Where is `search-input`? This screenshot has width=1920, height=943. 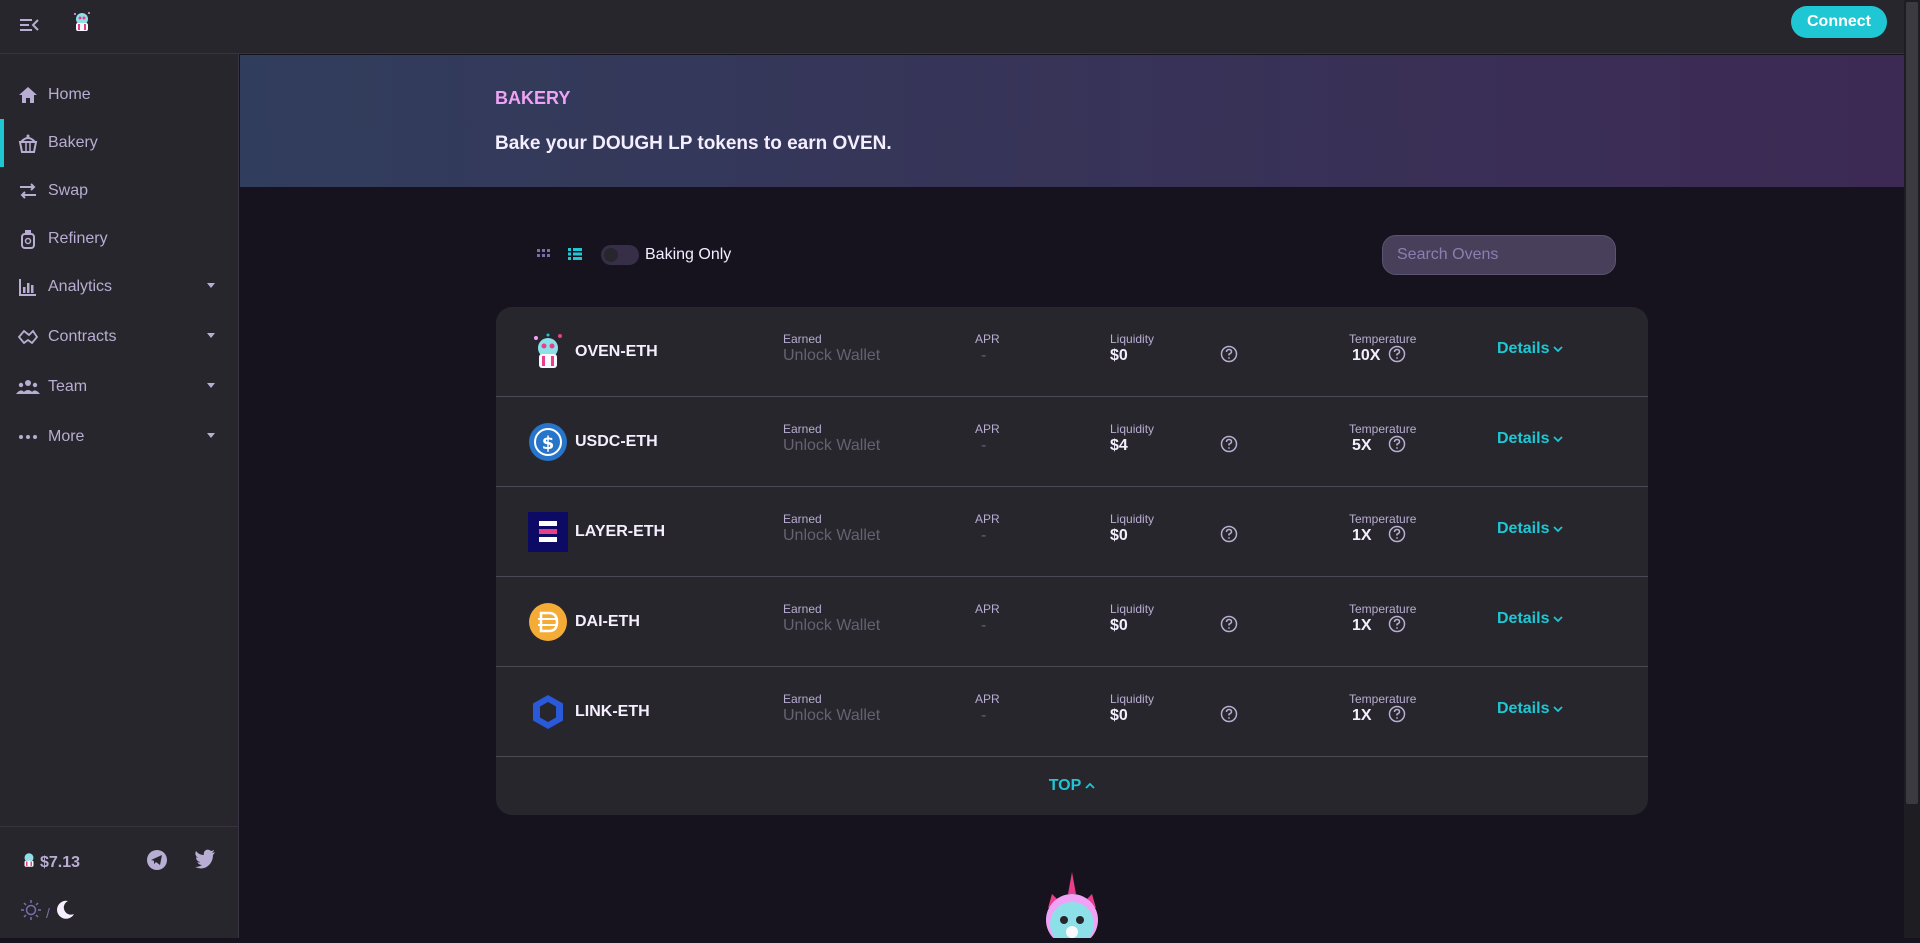 search-input is located at coordinates (1499, 255).